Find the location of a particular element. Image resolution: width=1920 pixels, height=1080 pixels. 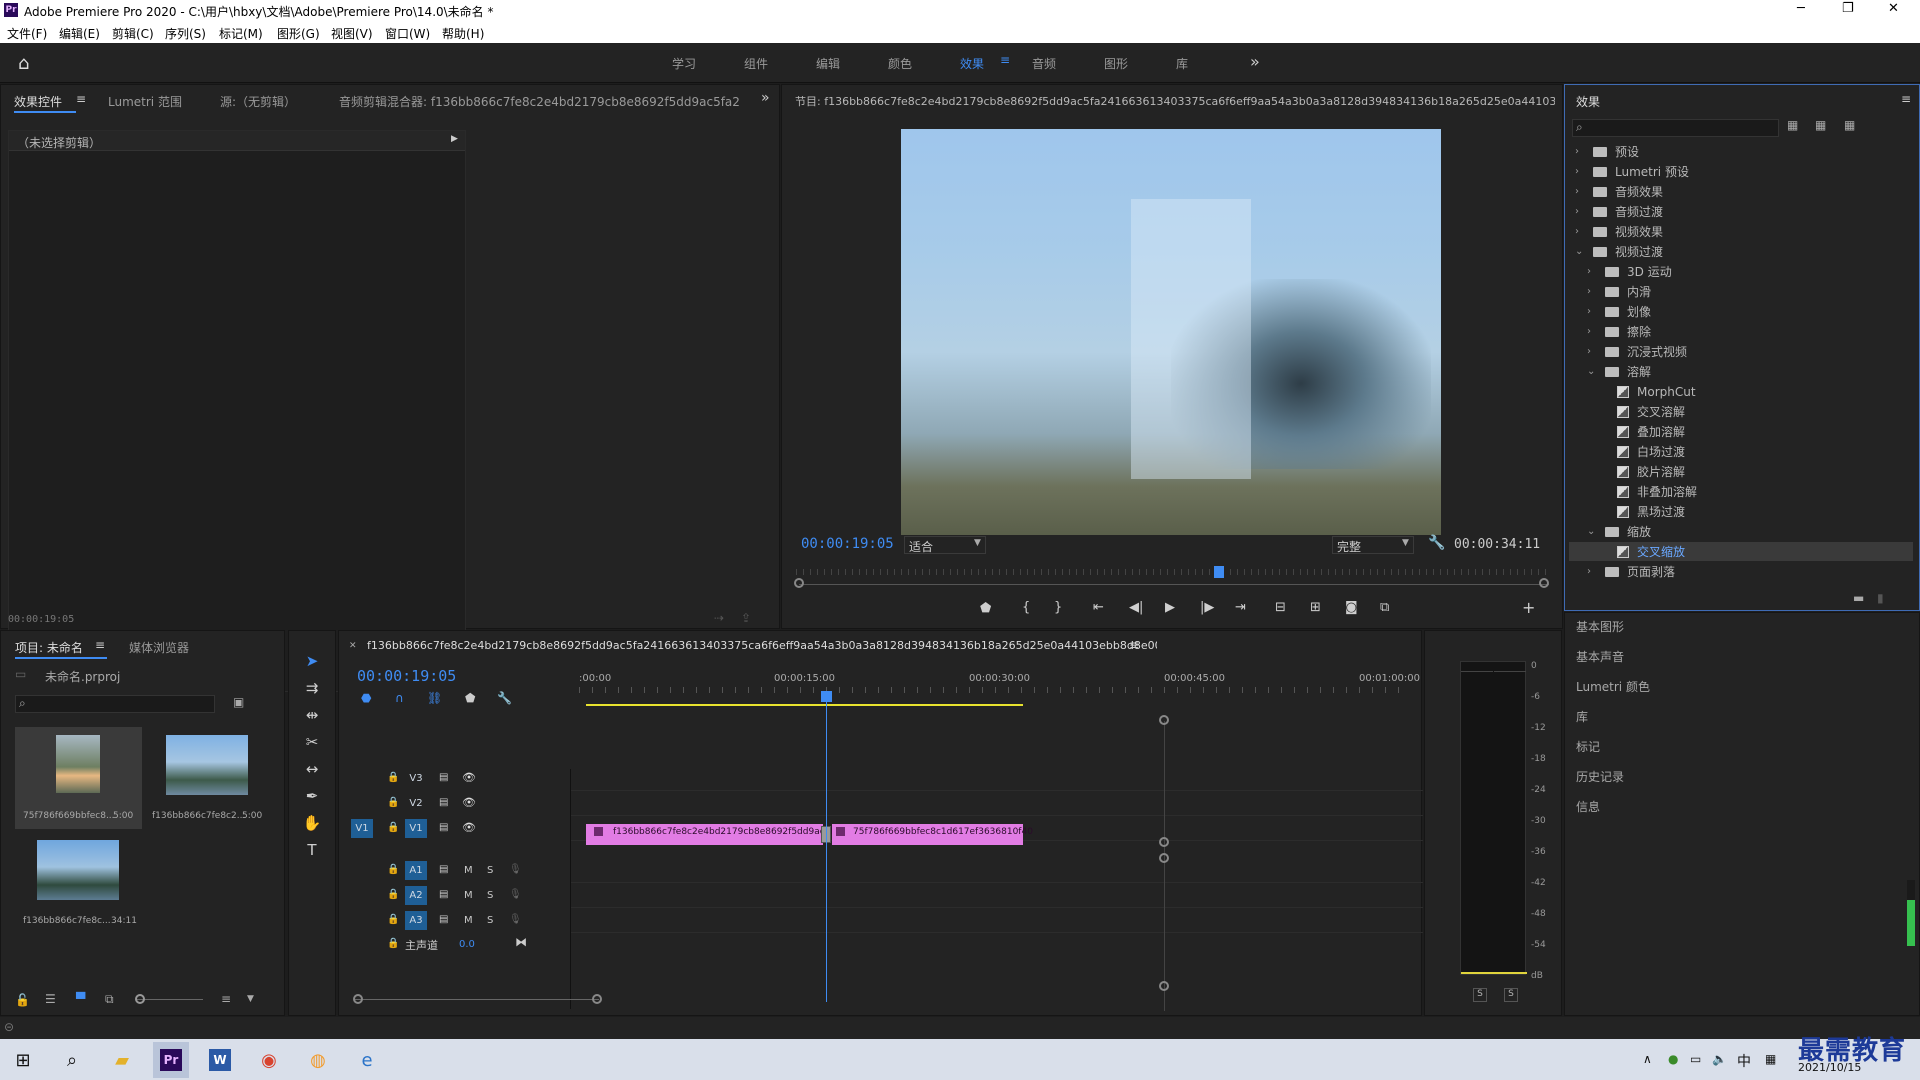

tab-media-browser: 媒体浏览器 is located at coordinates (159, 647).